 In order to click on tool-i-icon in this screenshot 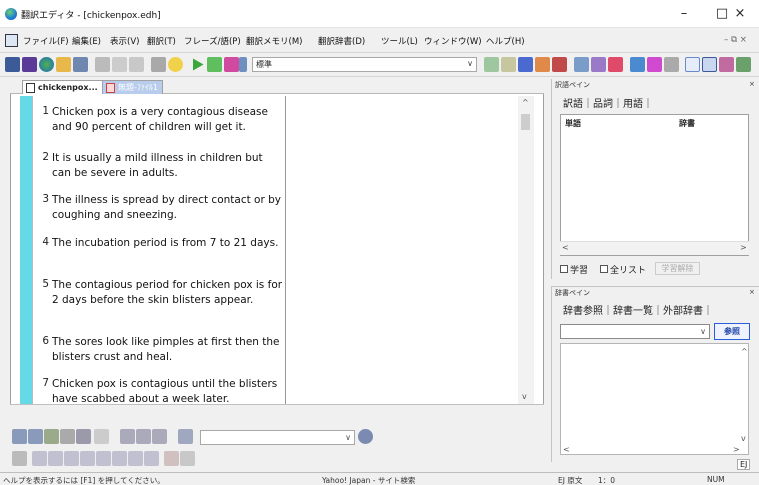, I will do `click(171, 458)`.